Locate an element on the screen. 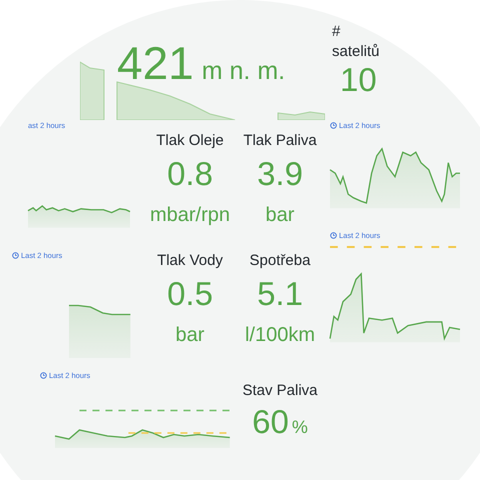 Image resolution: width=480 pixels, height=480 pixels. stat-unit: % is located at coordinates (300, 427).